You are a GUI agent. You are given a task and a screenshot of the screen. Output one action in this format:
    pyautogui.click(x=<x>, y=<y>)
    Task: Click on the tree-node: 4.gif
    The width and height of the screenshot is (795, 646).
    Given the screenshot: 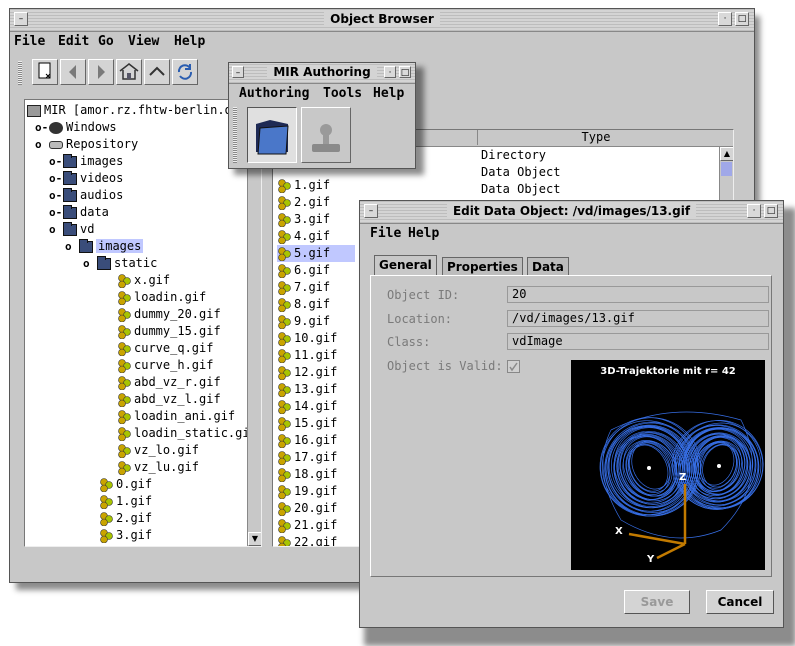 What is the action you would take?
    pyautogui.click(x=125, y=545)
    